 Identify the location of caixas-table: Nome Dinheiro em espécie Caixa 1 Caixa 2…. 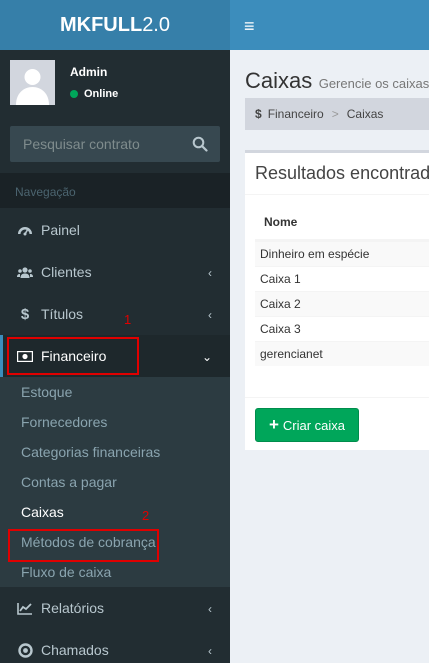
(342, 285).